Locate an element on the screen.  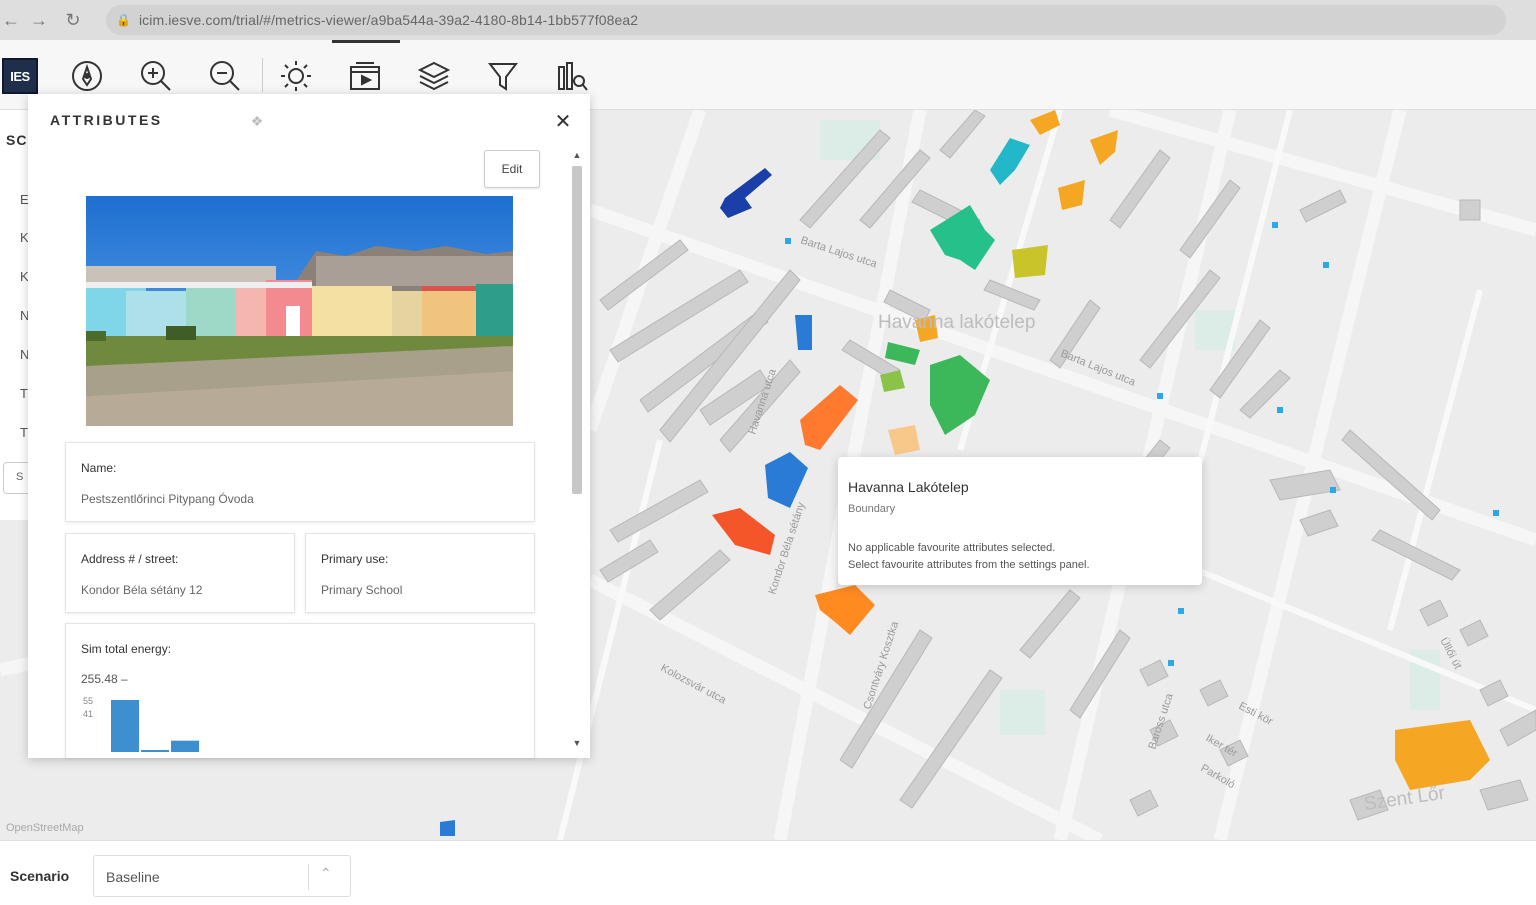
reload-icon: ↻ is located at coordinates (73, 20).